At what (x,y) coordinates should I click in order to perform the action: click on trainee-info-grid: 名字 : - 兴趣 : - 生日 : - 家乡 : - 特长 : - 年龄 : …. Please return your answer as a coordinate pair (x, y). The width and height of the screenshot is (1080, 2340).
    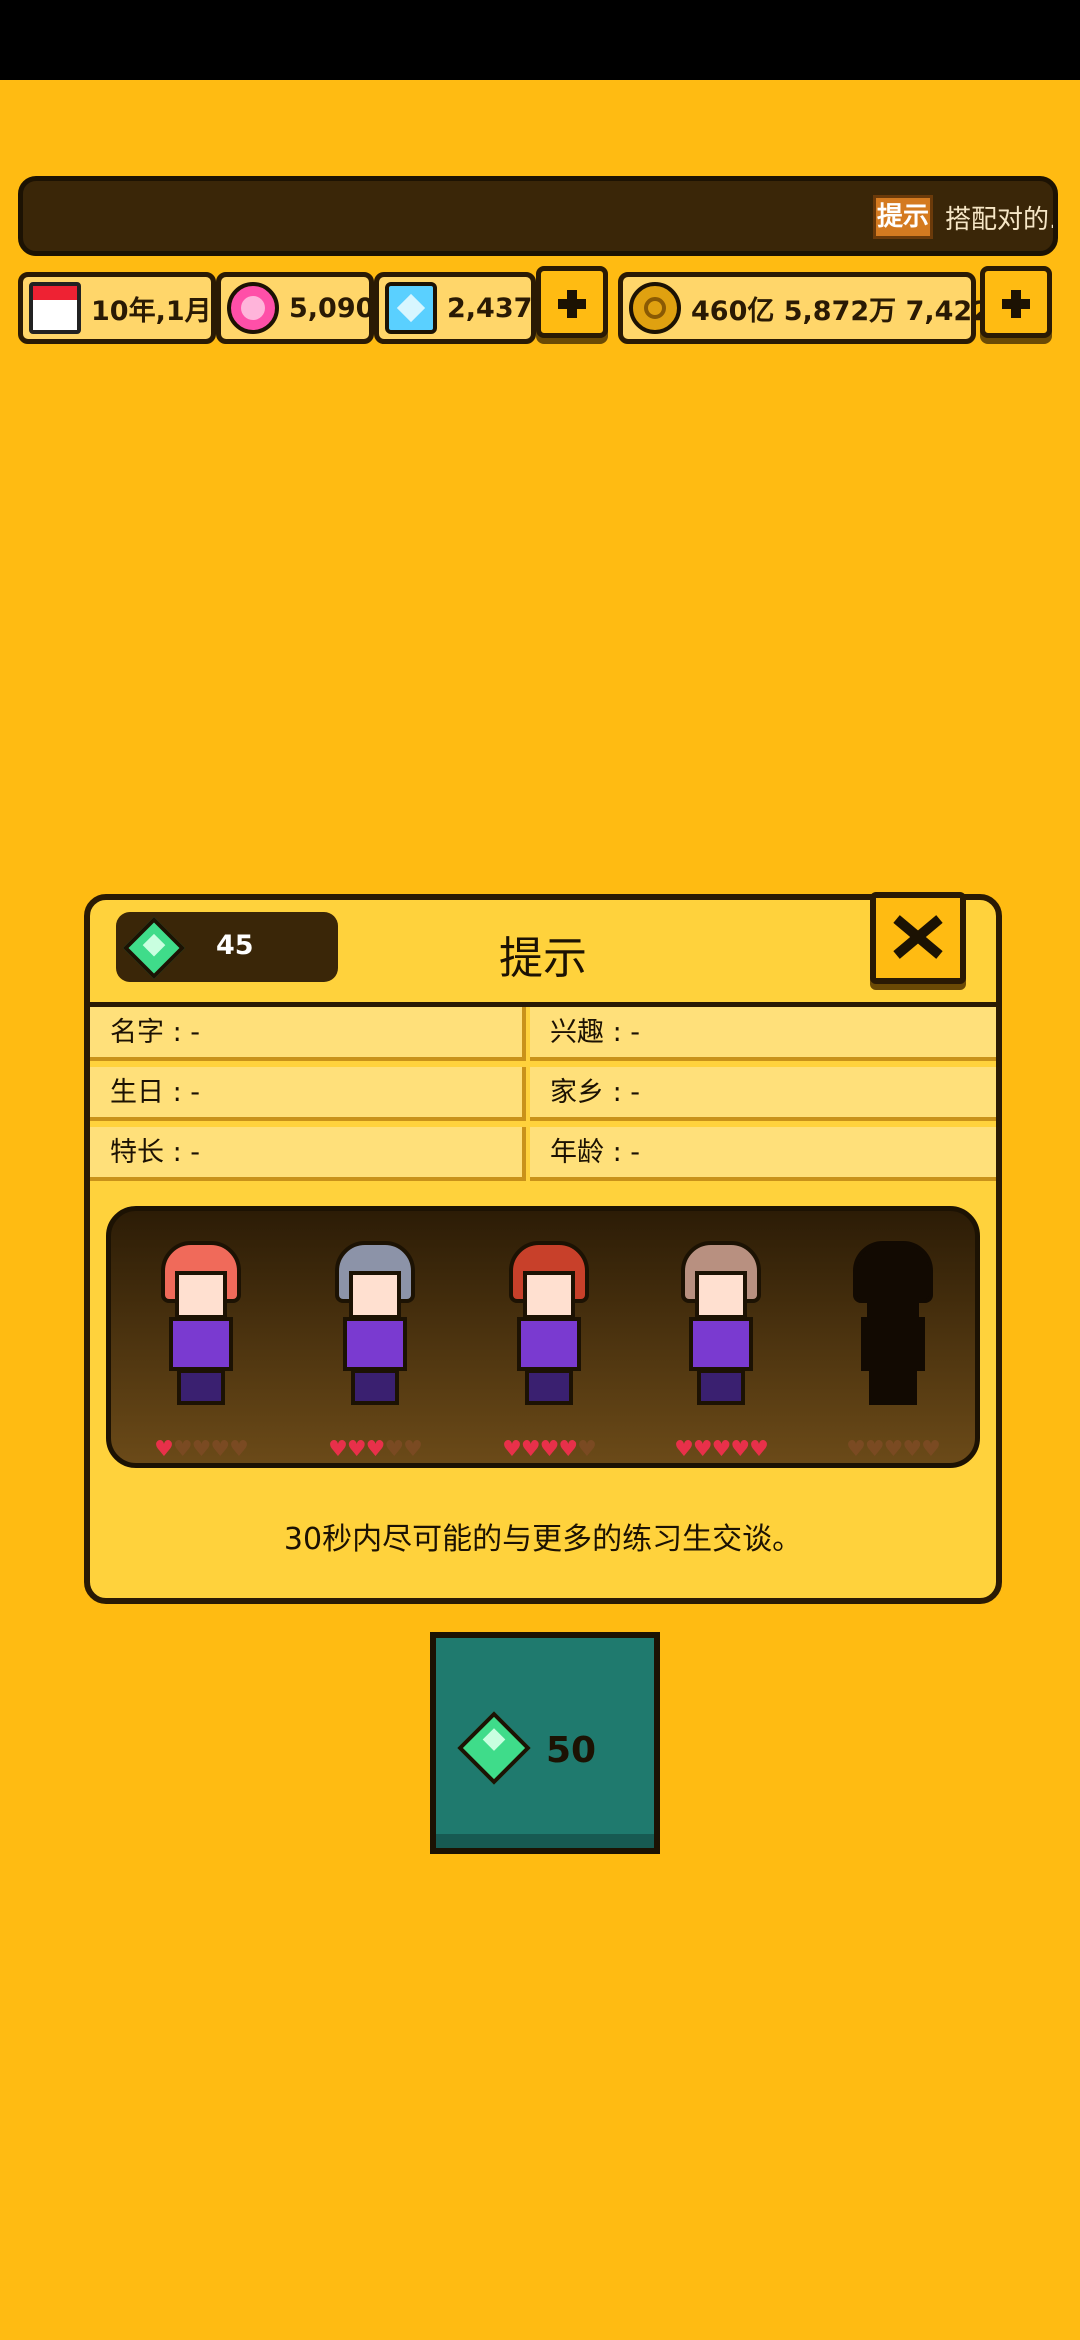
    Looking at the image, I should click on (543, 1100).